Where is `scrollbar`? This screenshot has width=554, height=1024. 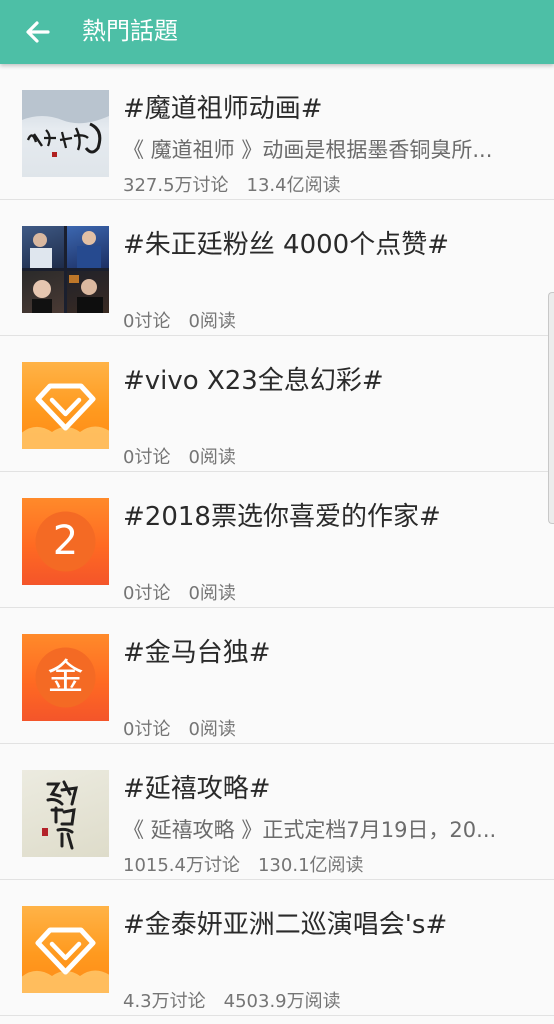
scrollbar is located at coordinates (551, 408).